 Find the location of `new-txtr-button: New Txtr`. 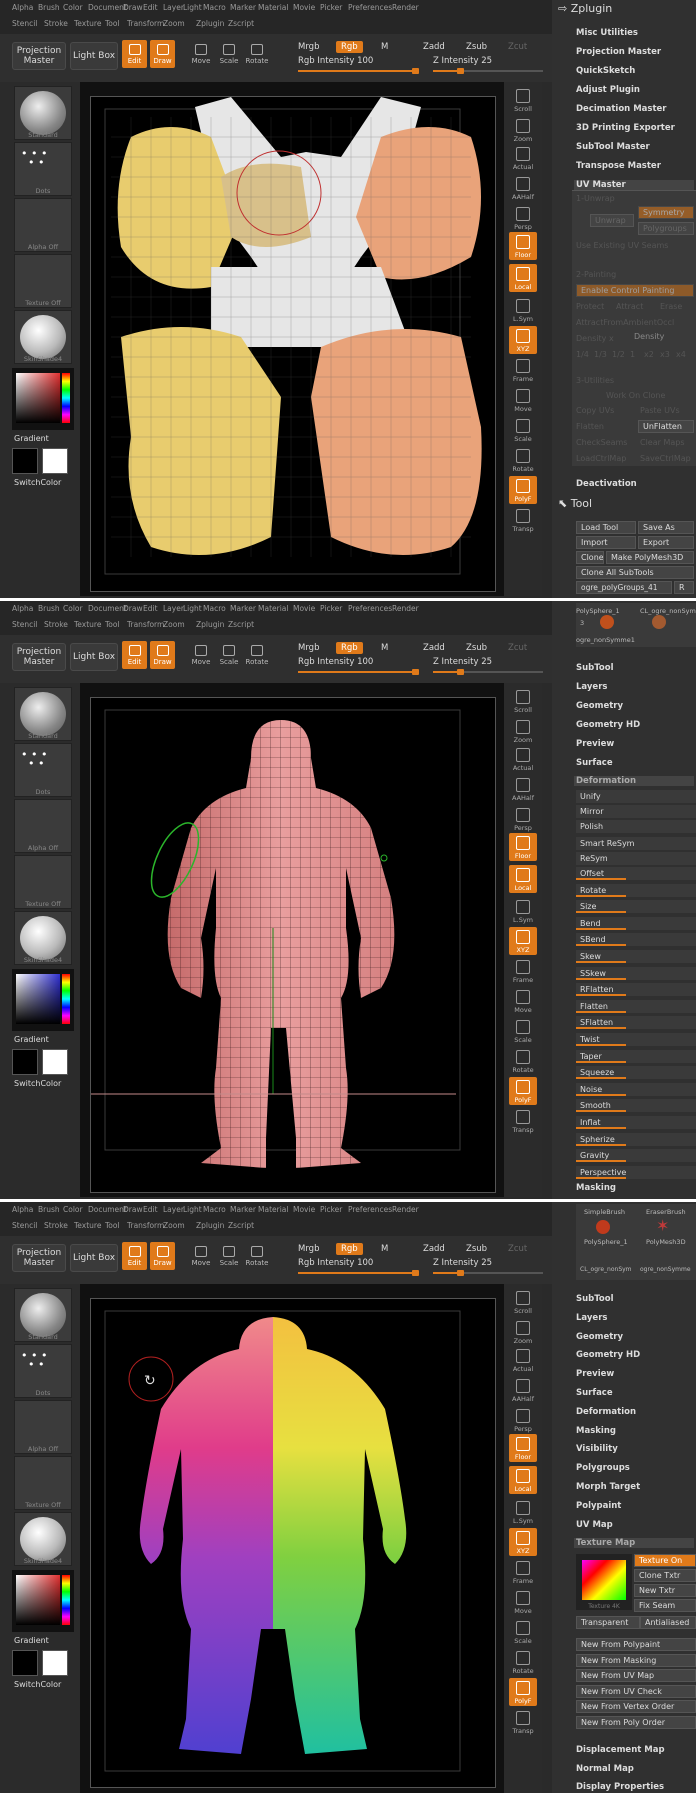

new-txtr-button: New Txtr is located at coordinates (665, 1590).